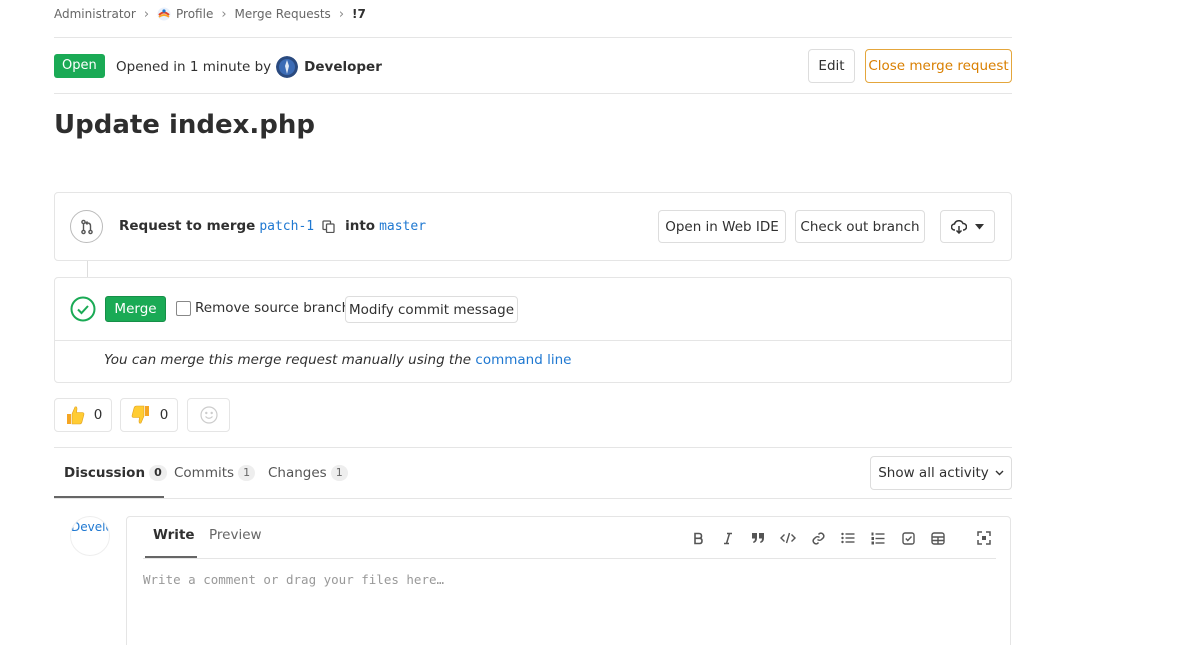 This screenshot has height=645, width=1199. What do you see at coordinates (984, 538) in the screenshot?
I see `fullscreen-icon` at bounding box center [984, 538].